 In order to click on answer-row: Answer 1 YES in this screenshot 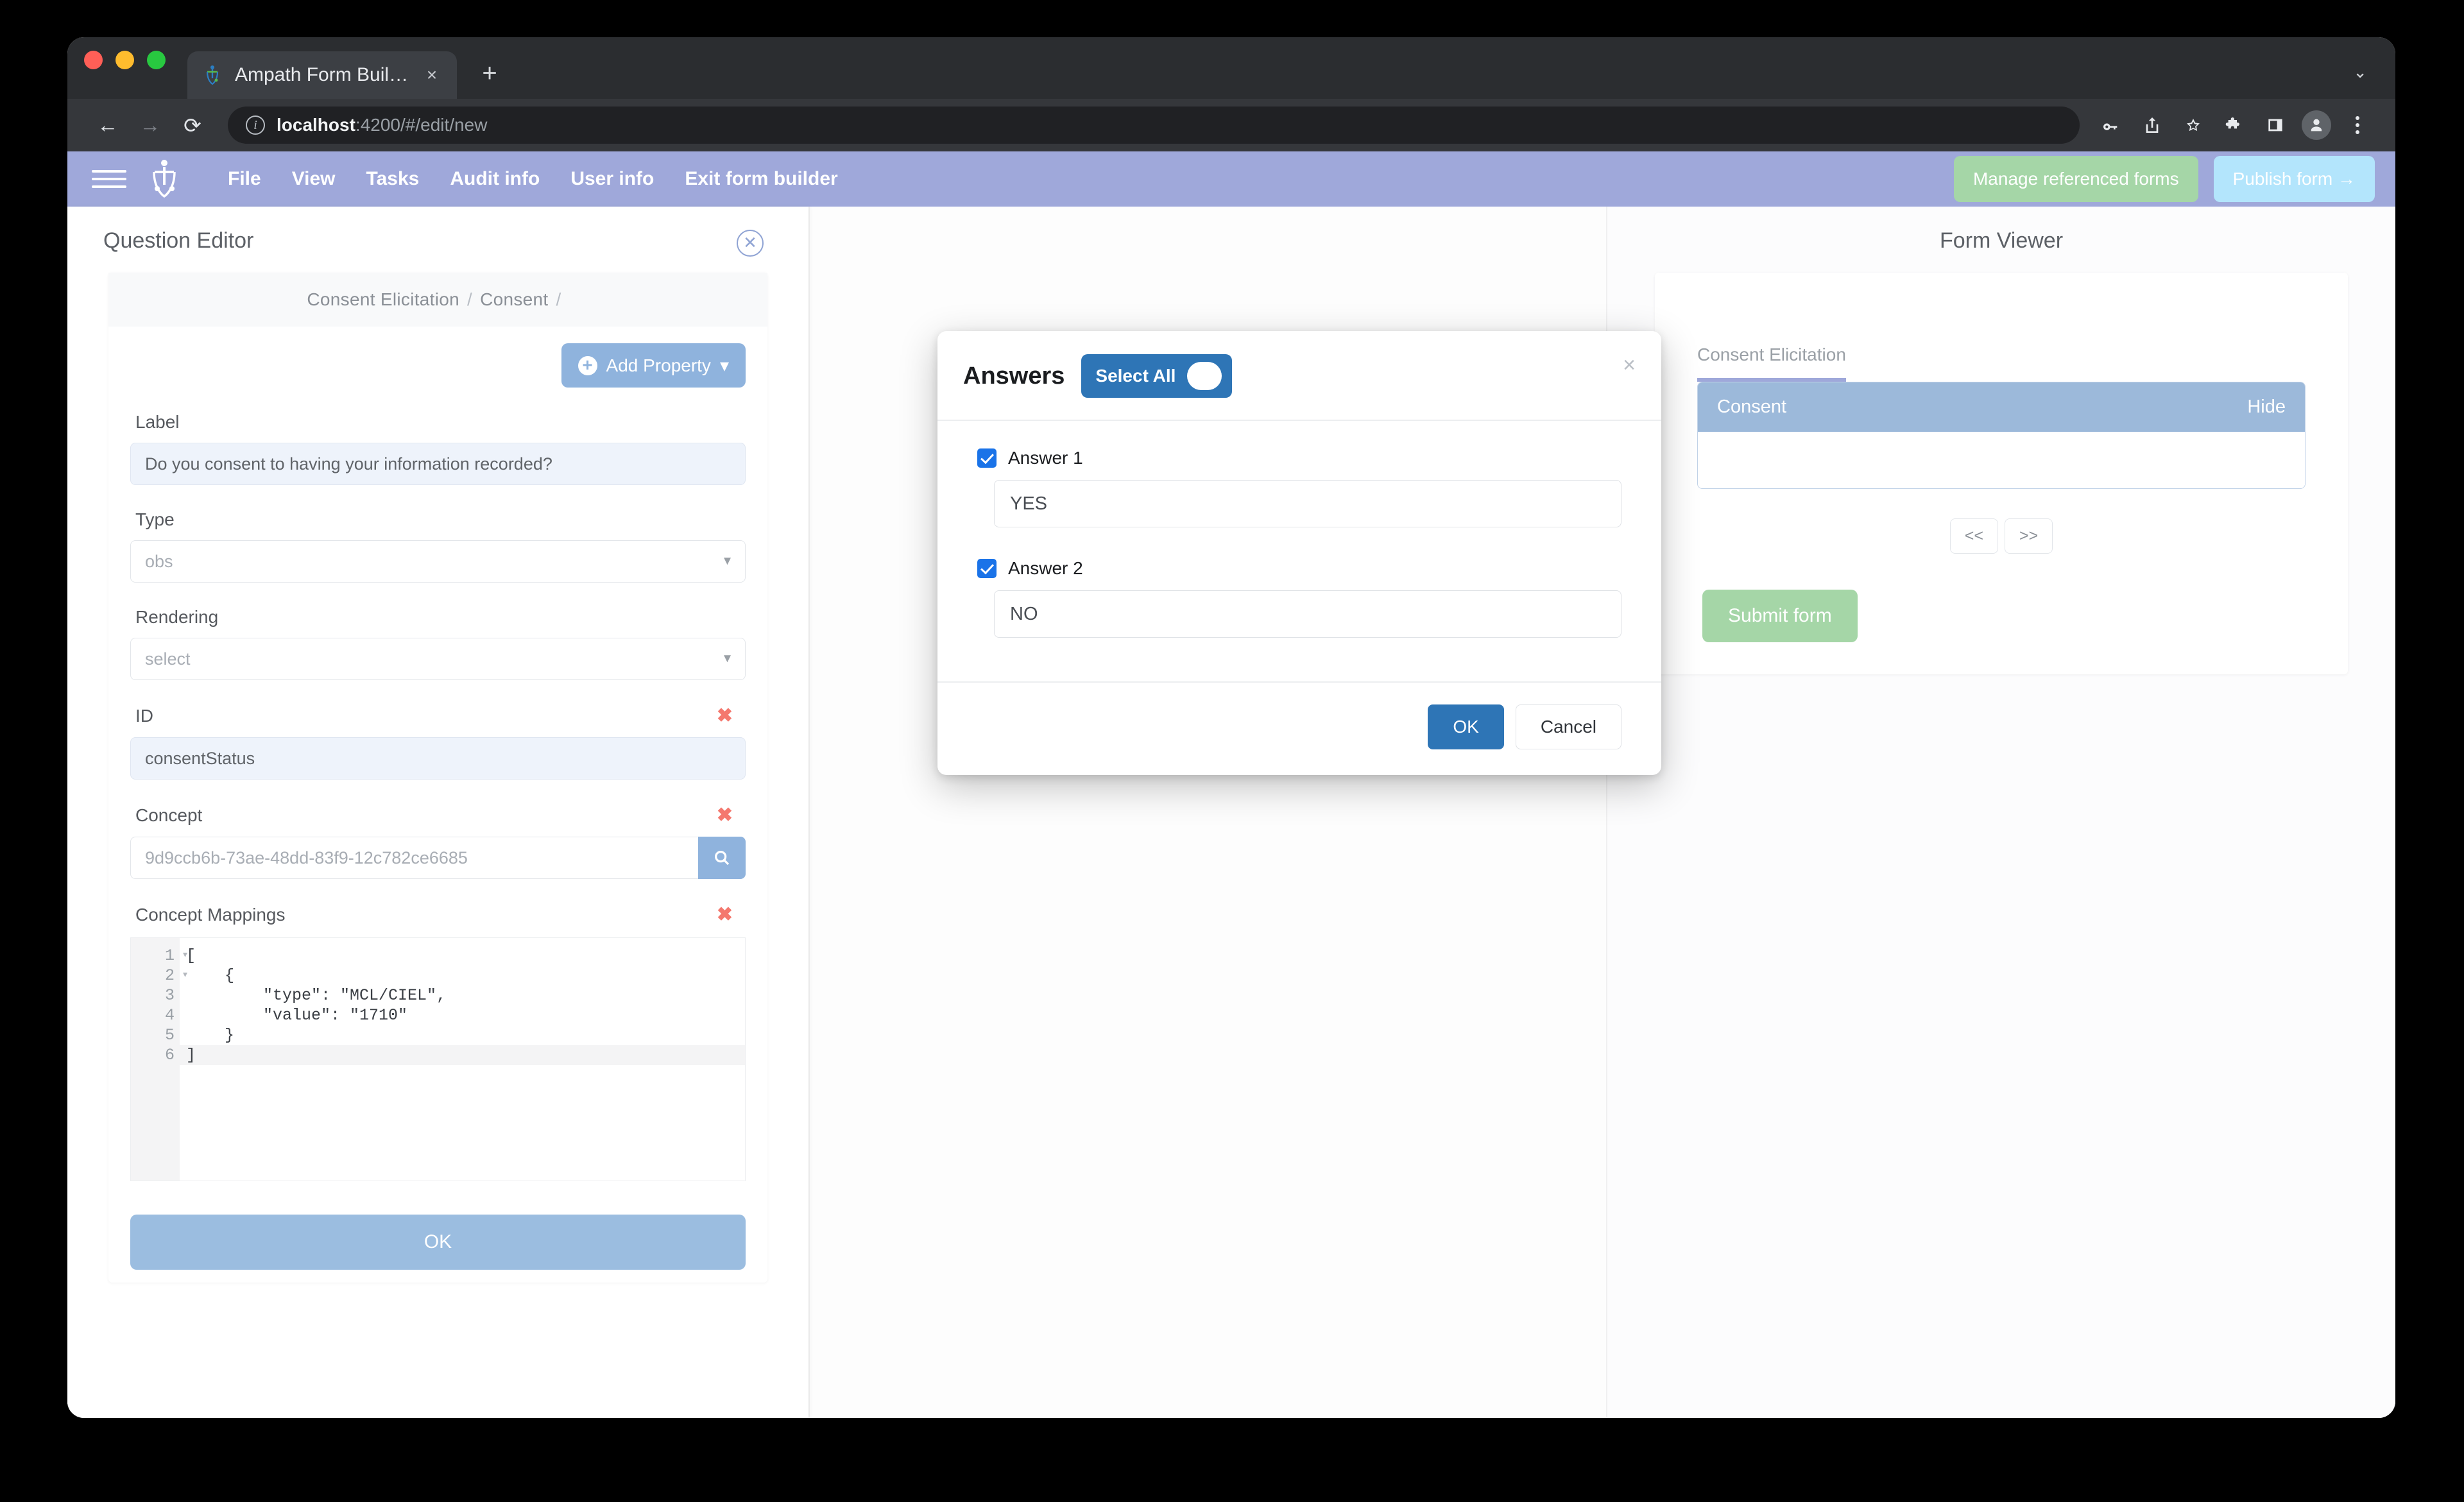, I will do `click(1299, 487)`.